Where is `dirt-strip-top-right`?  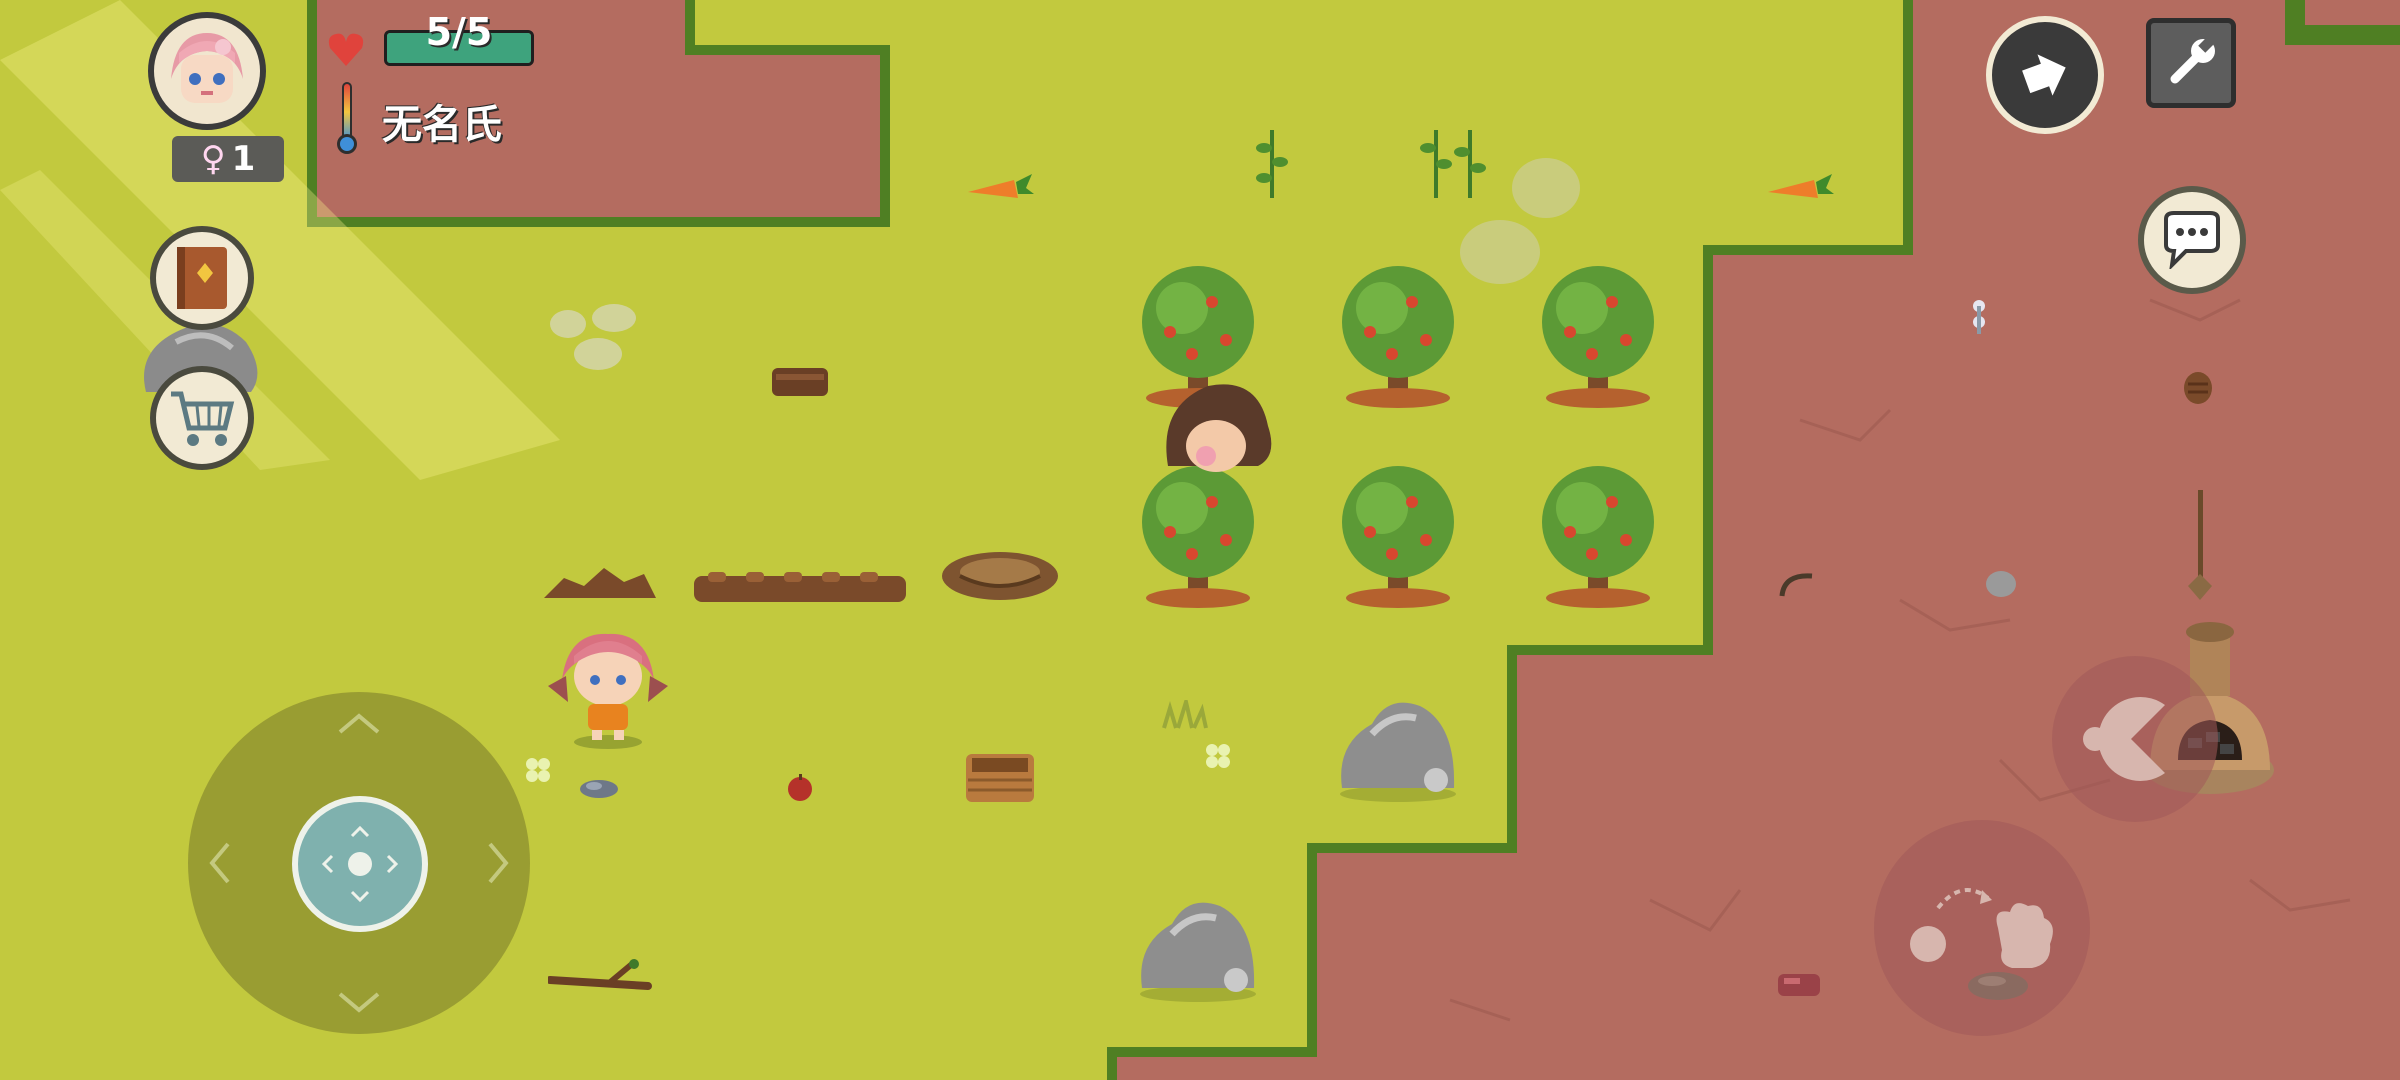 dirt-strip-top-right is located at coordinates (2347, 17).